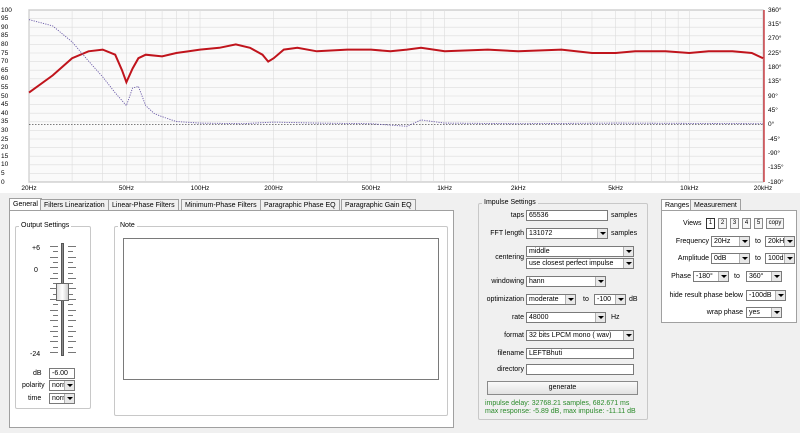 This screenshot has height=433, width=800. What do you see at coordinates (775, 223) in the screenshot?
I see `copy-view-button: copy` at bounding box center [775, 223].